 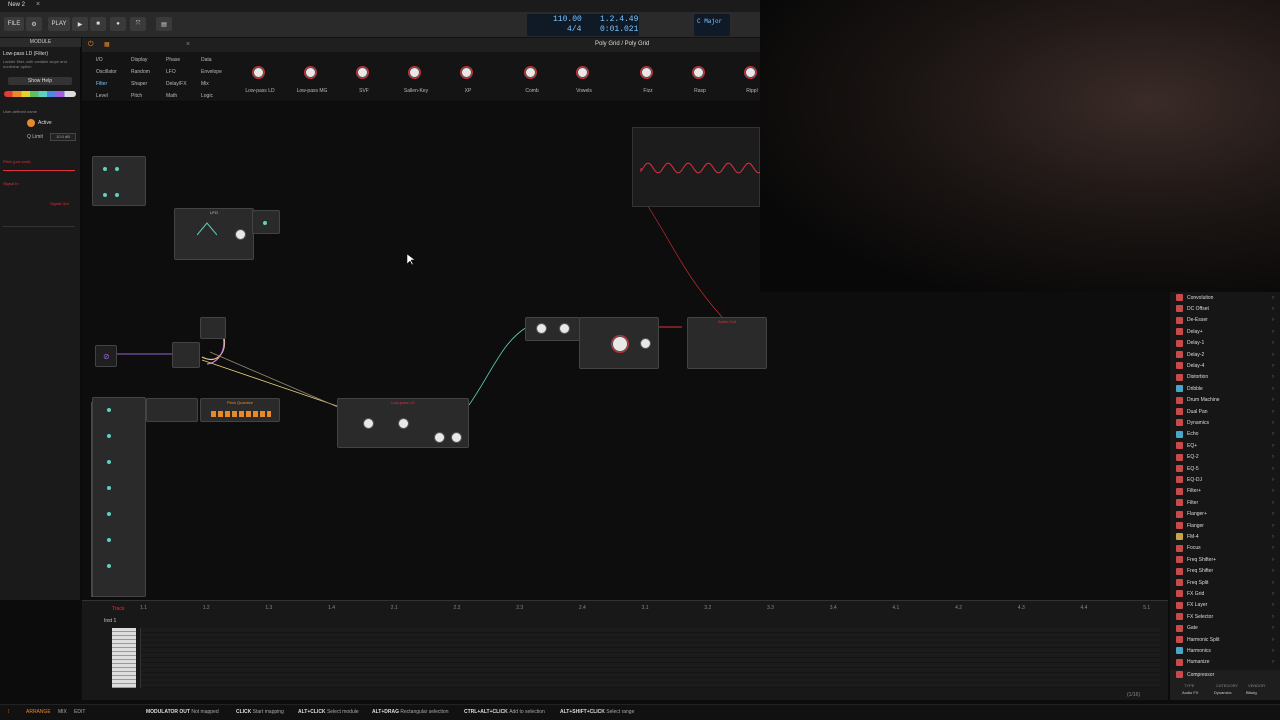 I want to click on device-thumb-comb: Comb, so click(x=532, y=76).